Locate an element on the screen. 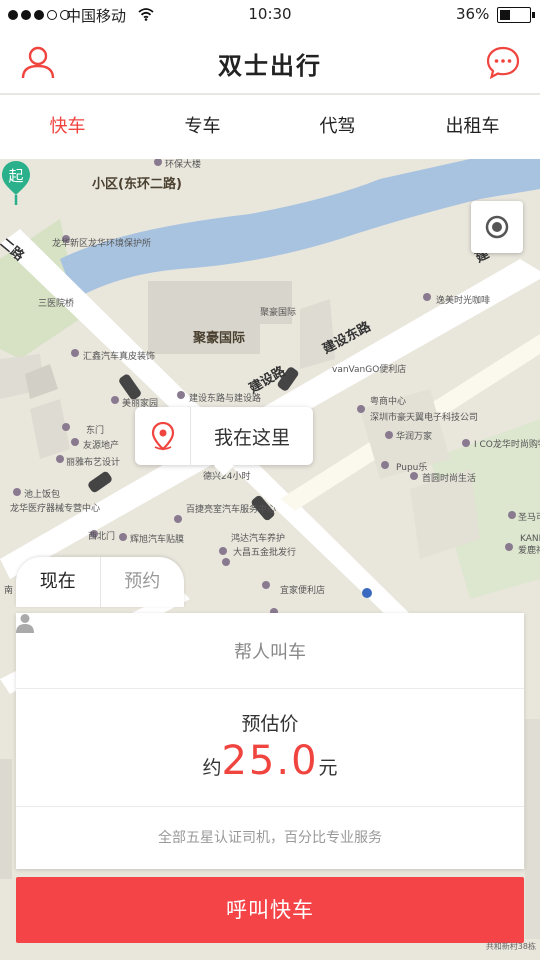 The image size is (540, 960). map-poi-label: 华润万家 is located at coordinates (414, 437).